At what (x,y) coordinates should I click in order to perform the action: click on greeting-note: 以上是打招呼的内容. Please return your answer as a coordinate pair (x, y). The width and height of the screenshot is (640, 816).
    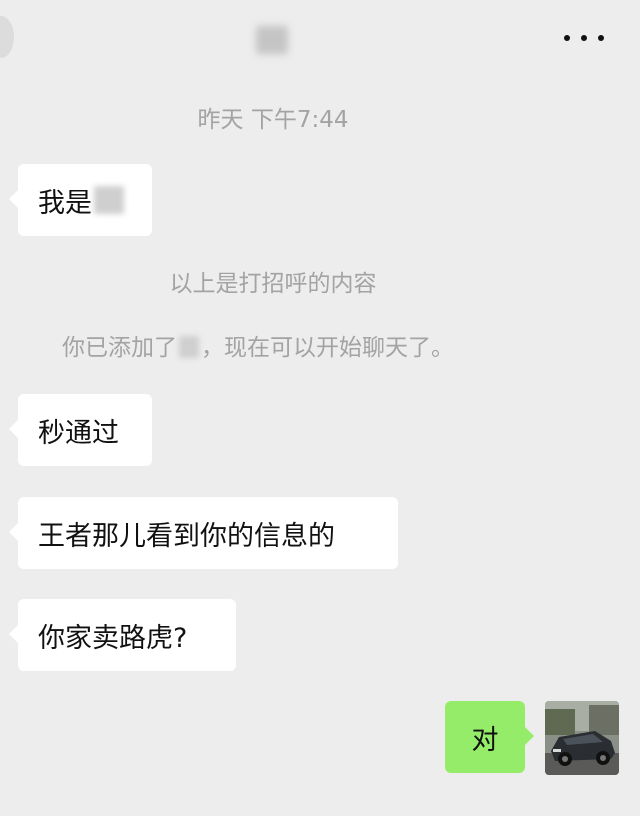
    Looking at the image, I should click on (273, 284).